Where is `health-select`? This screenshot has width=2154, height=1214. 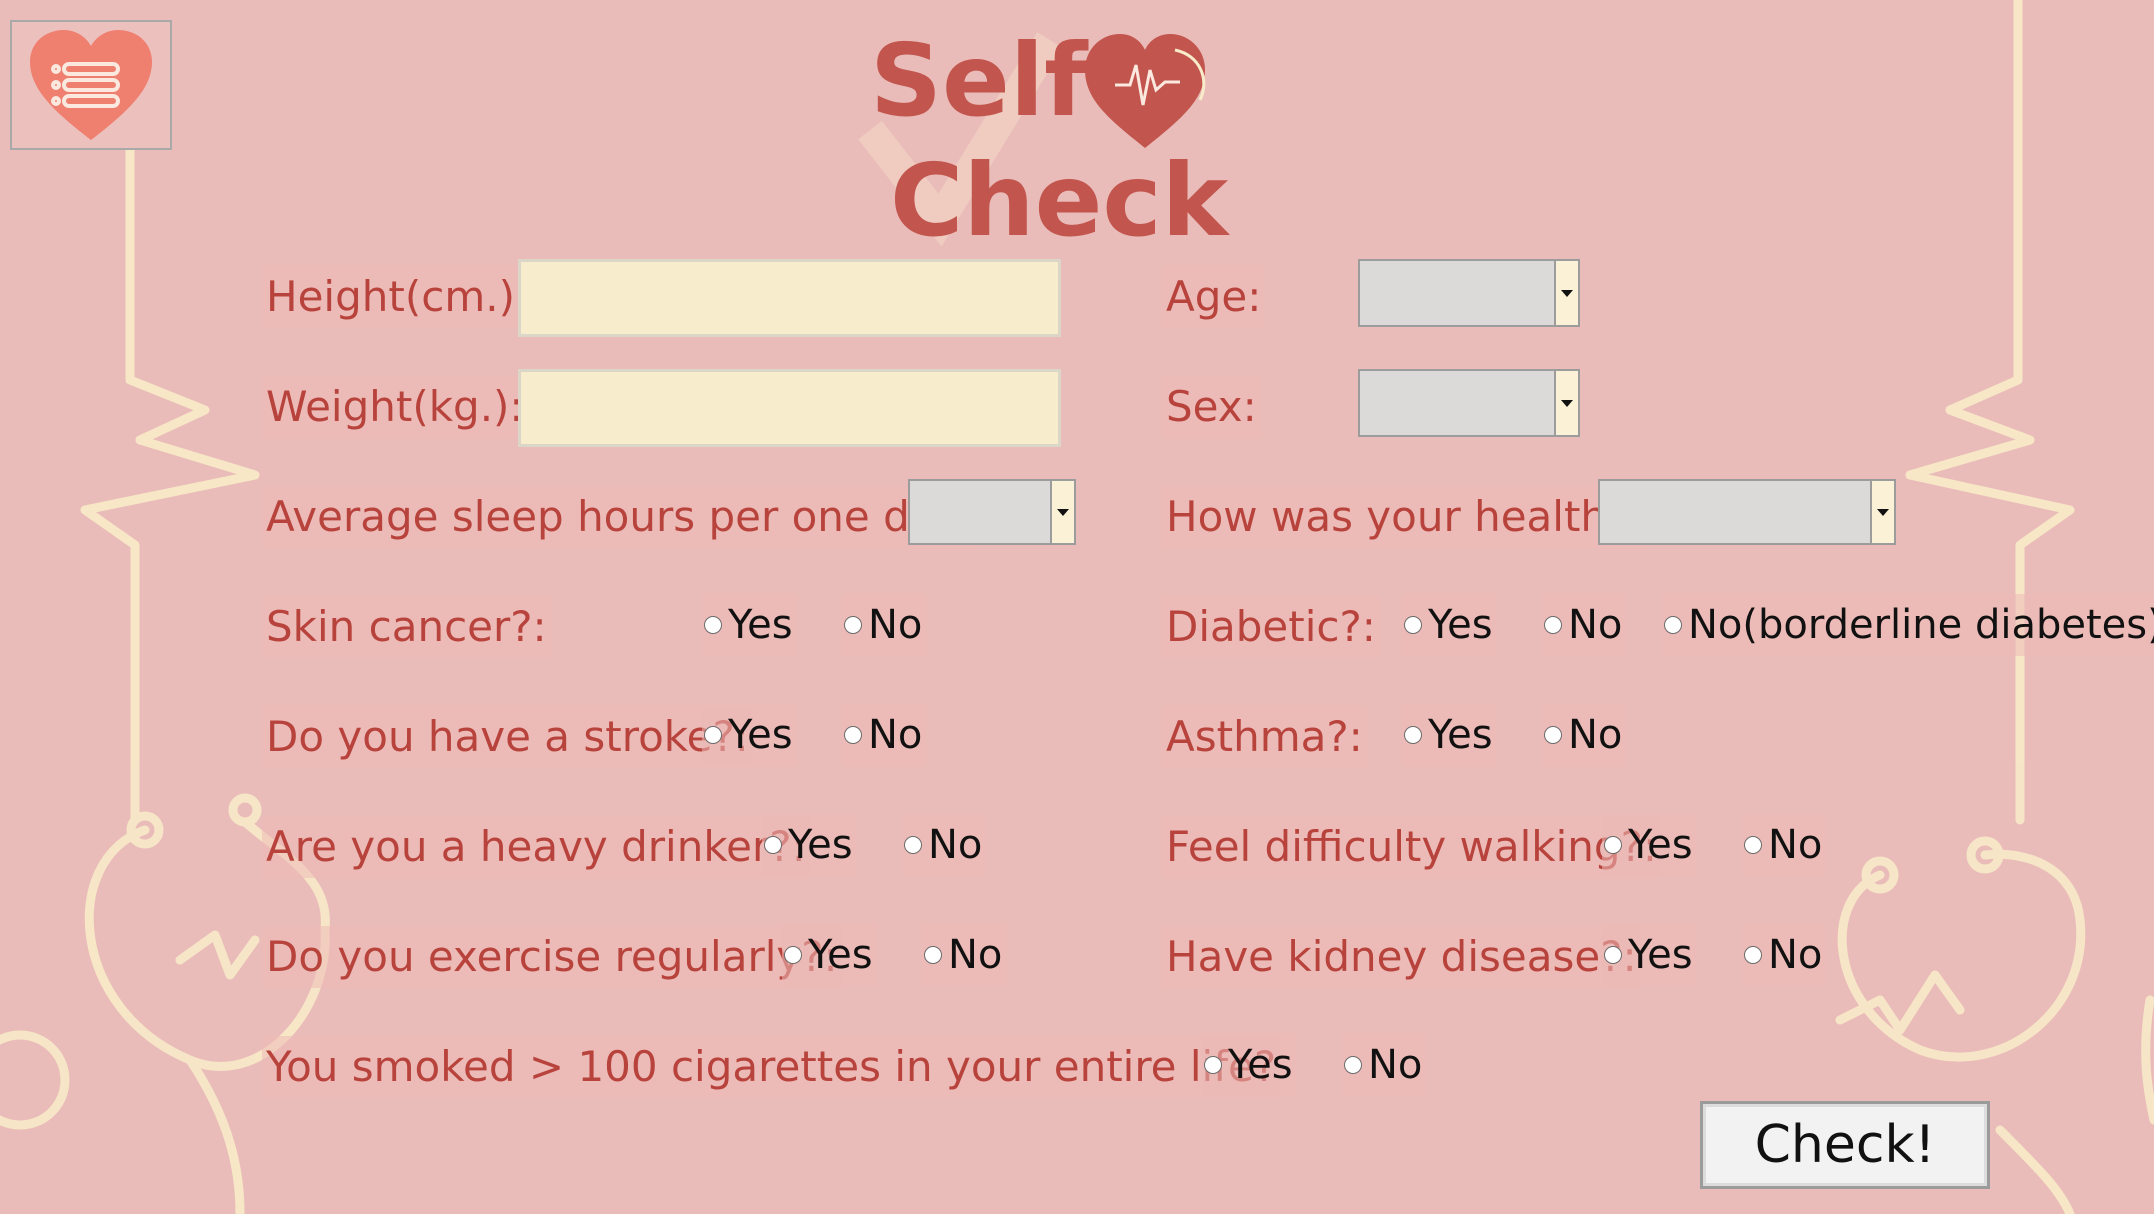
health-select is located at coordinates (1747, 512).